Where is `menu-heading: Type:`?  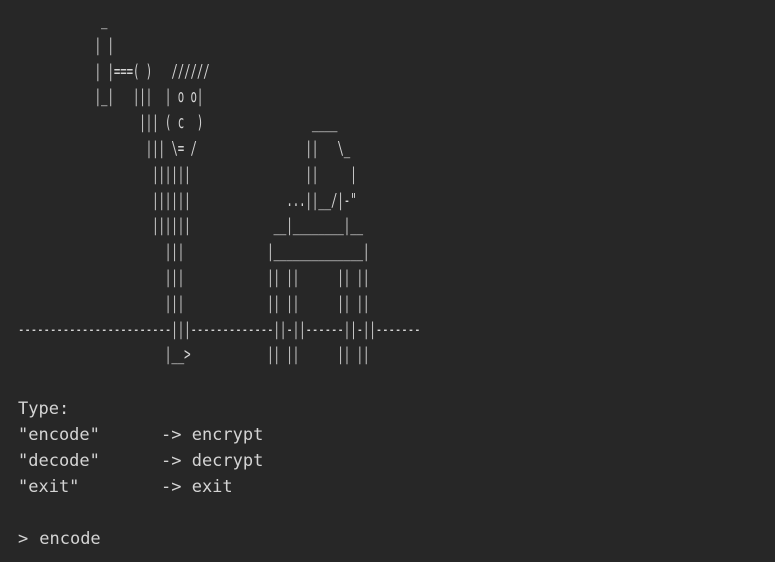
menu-heading: Type: is located at coordinates (44, 409).